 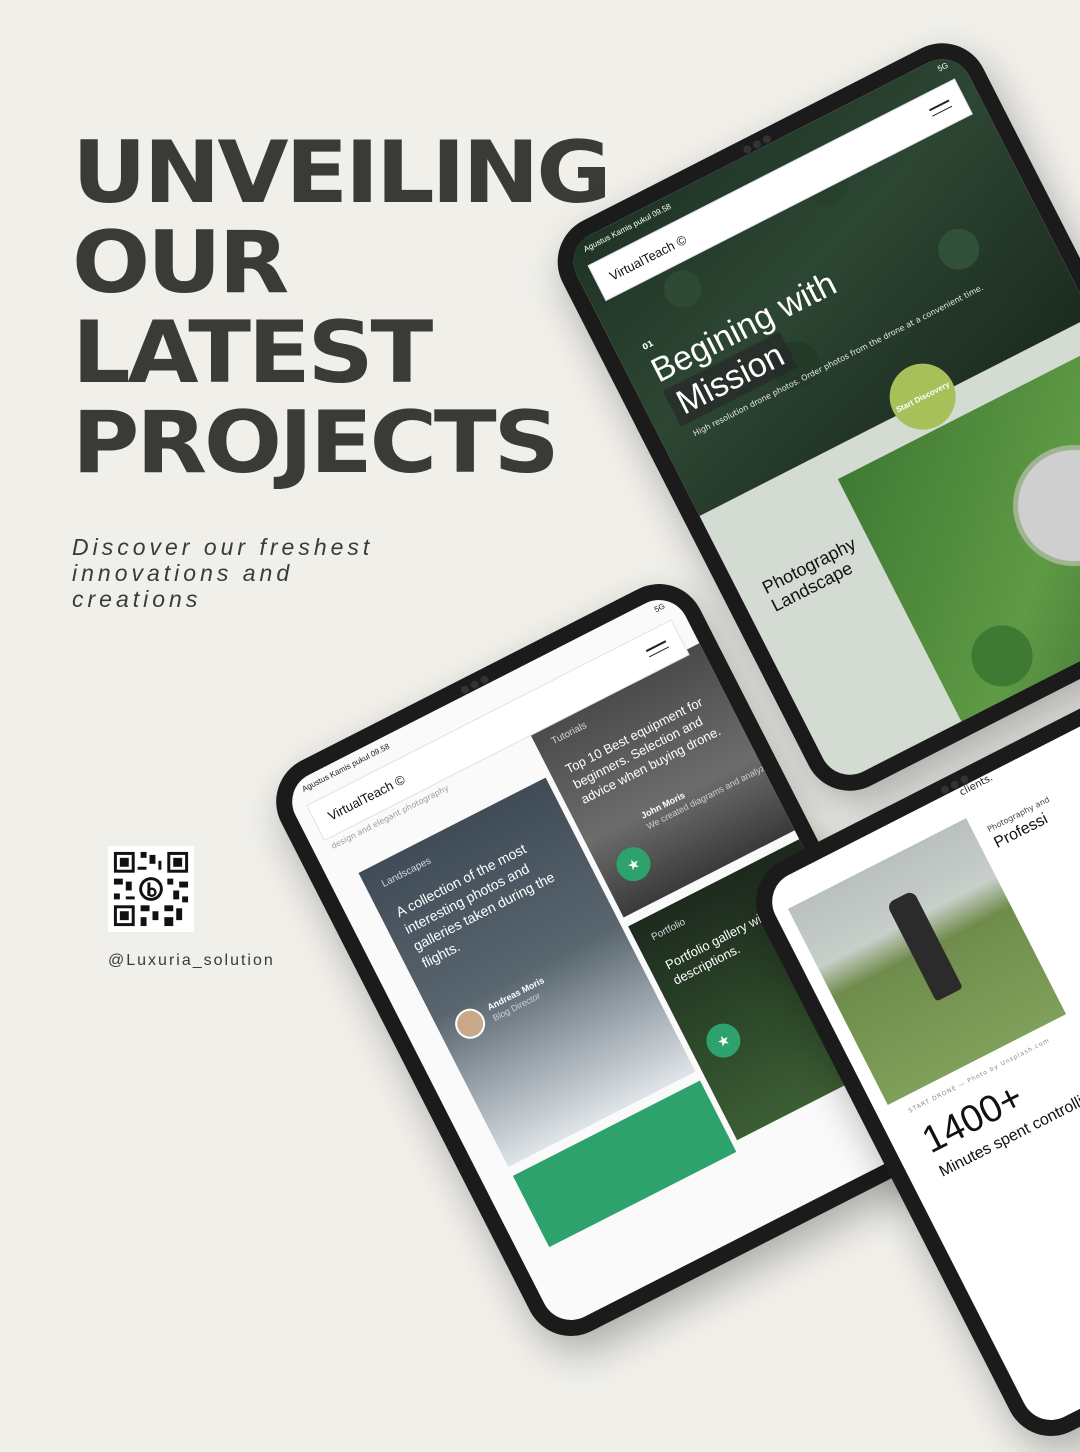 I want to click on qr-code, so click(x=151, y=889).